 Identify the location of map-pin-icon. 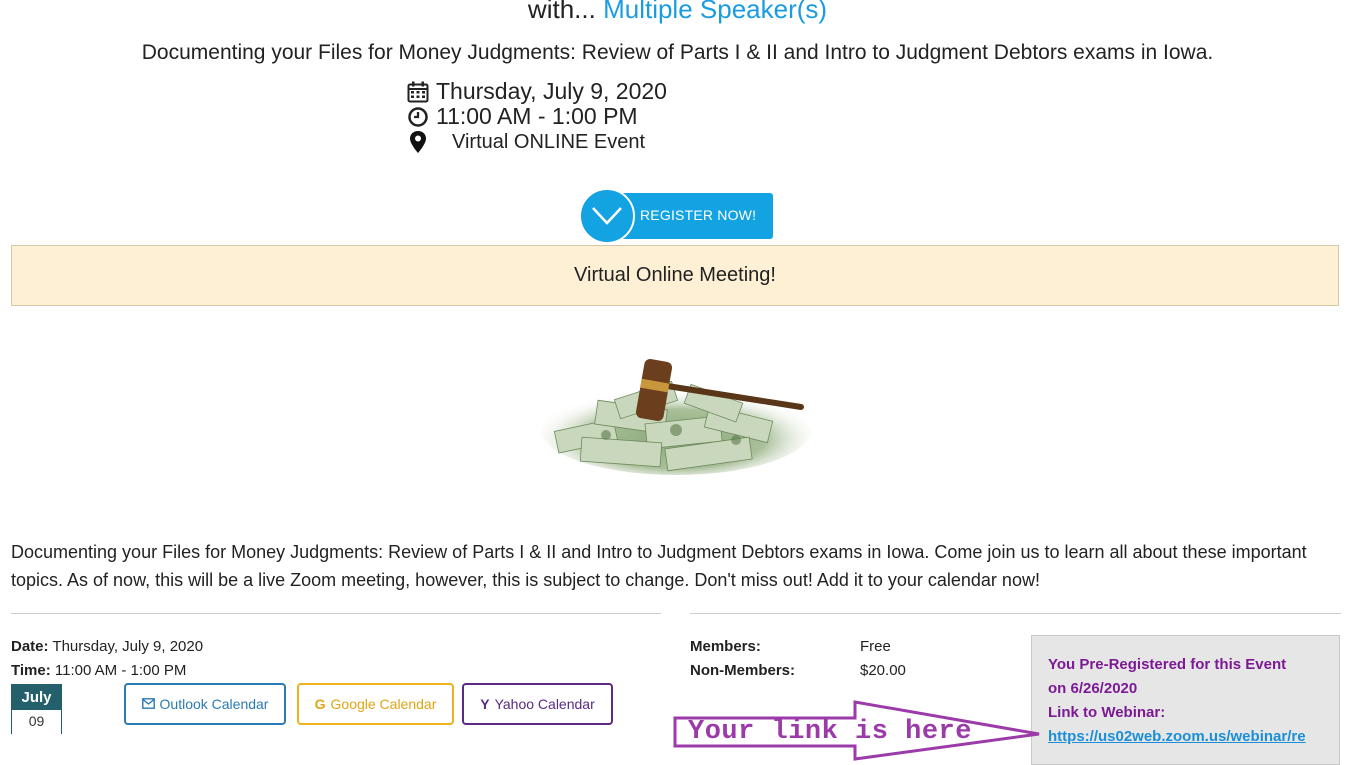
(418, 142).